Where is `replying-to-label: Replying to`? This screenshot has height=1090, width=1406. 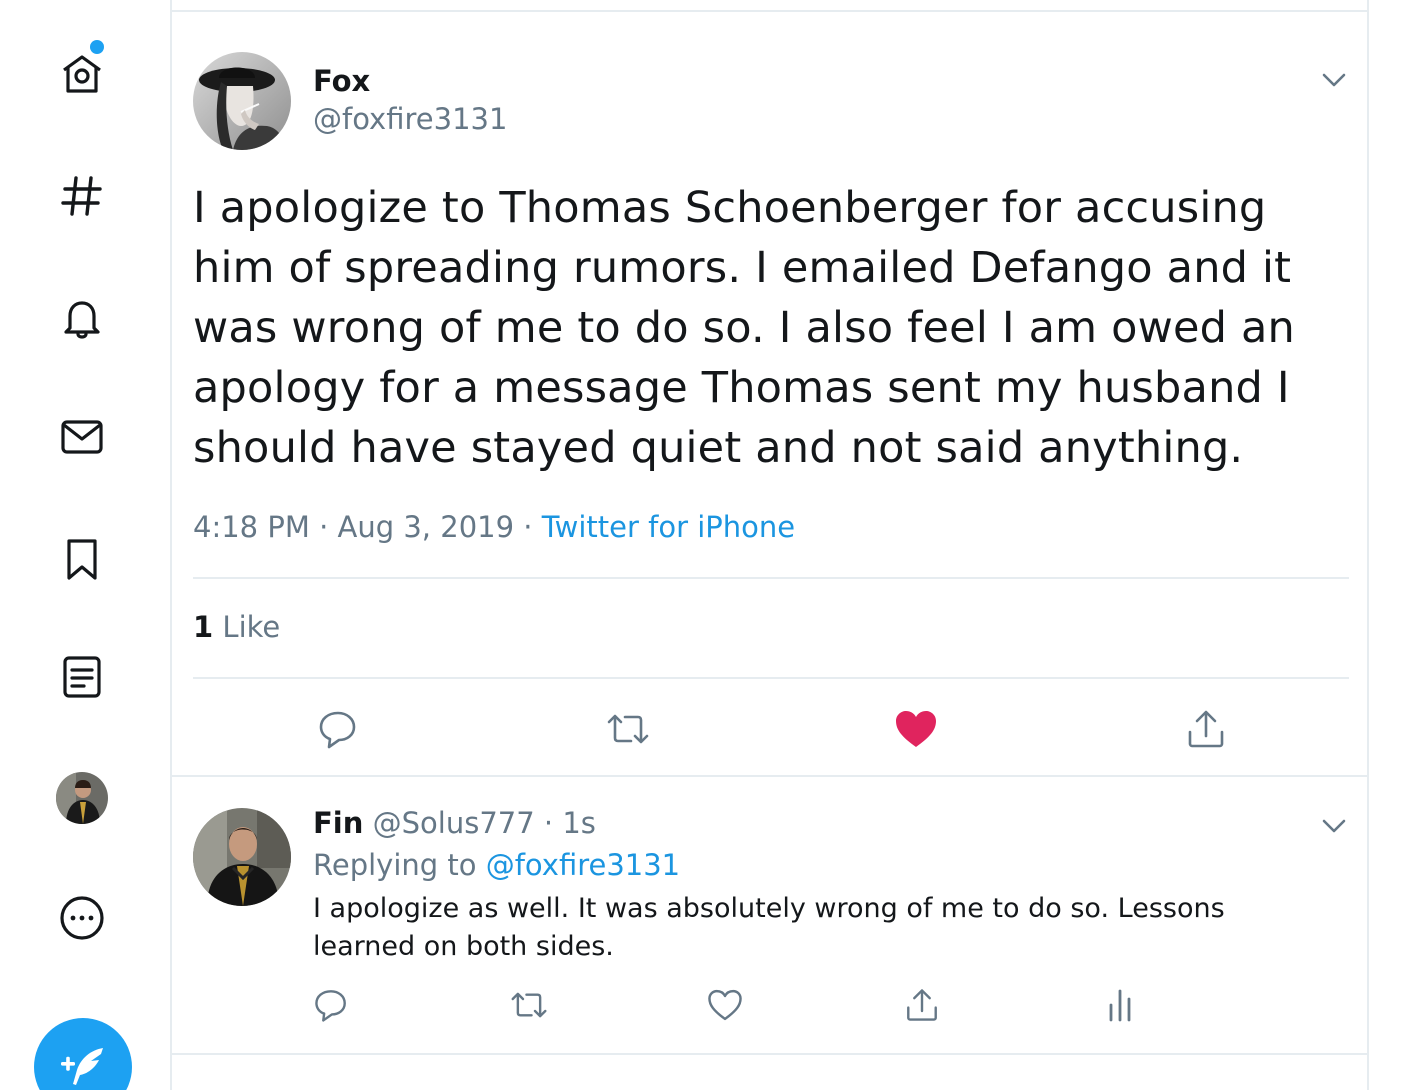 replying-to-label: Replying to is located at coordinates (395, 865).